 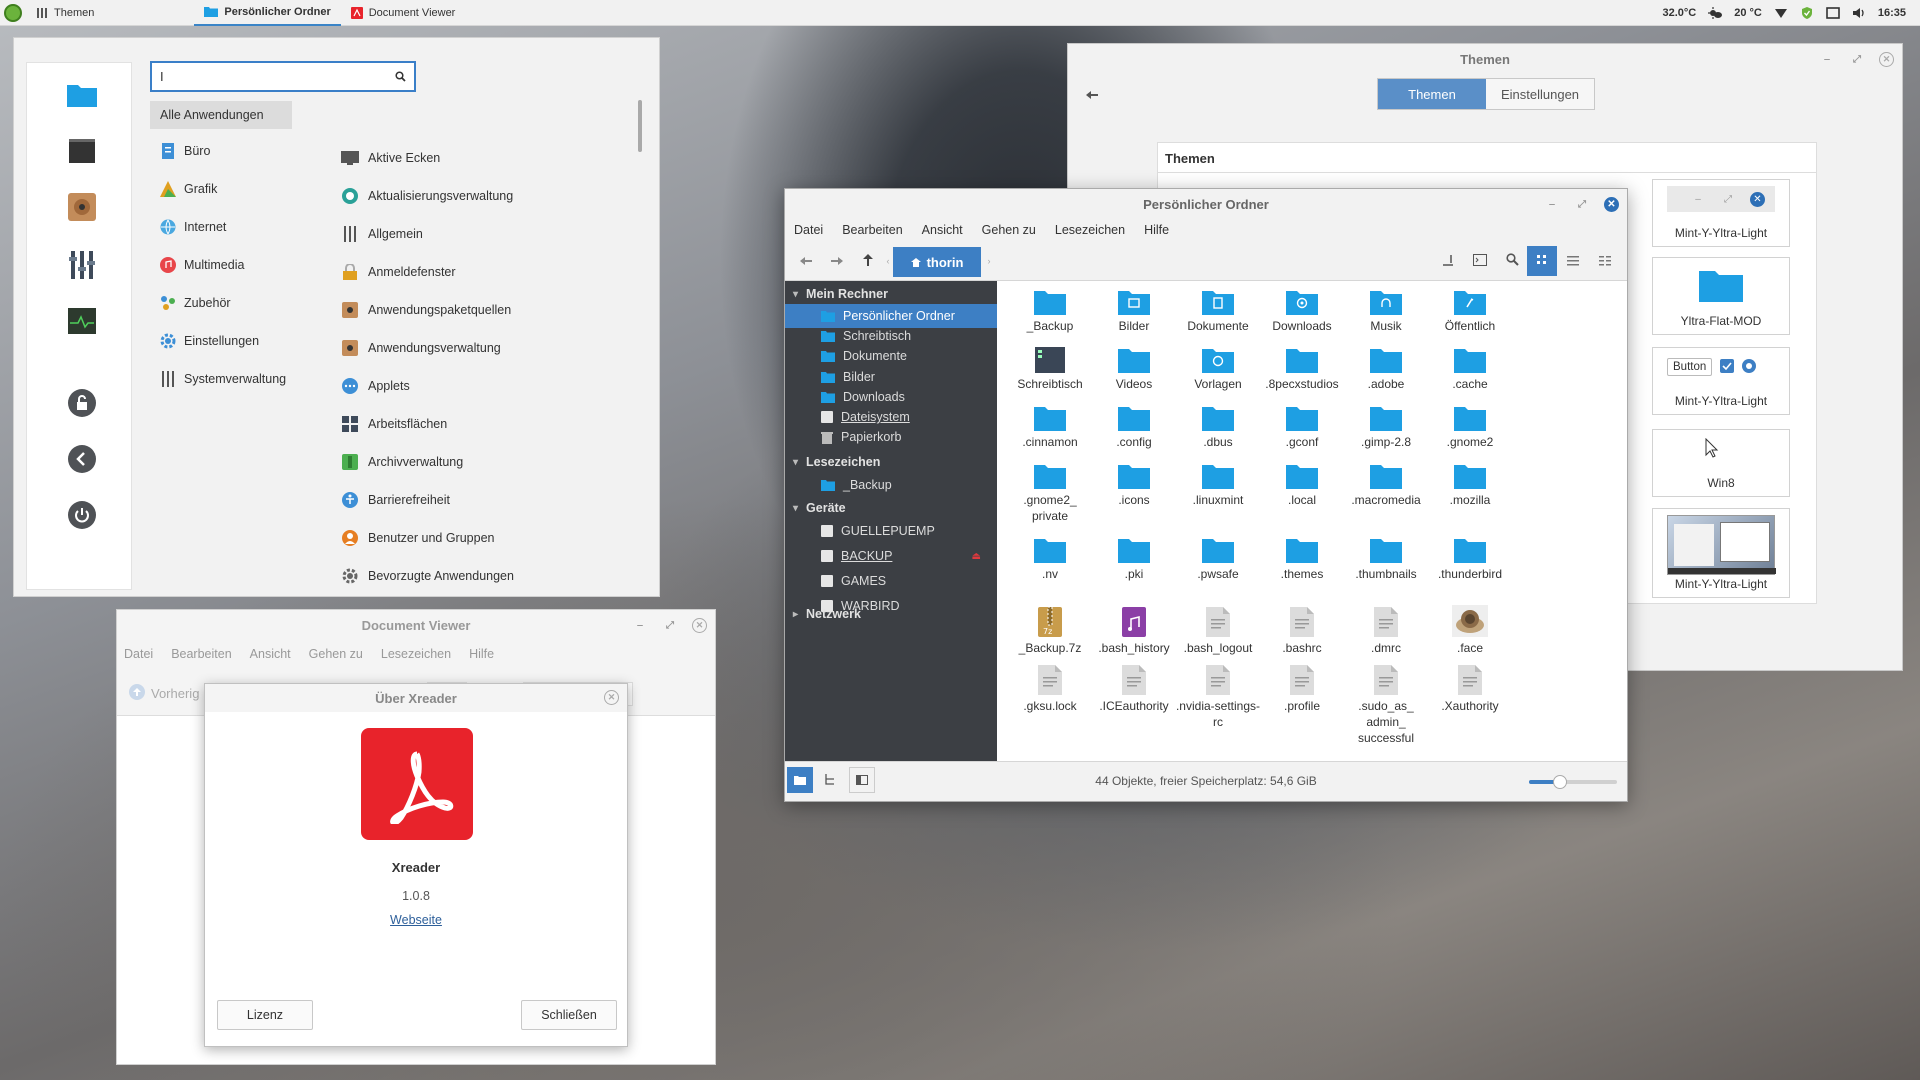 I want to click on file-item: 7z _Backup.7z, so click(x=1050, y=631).